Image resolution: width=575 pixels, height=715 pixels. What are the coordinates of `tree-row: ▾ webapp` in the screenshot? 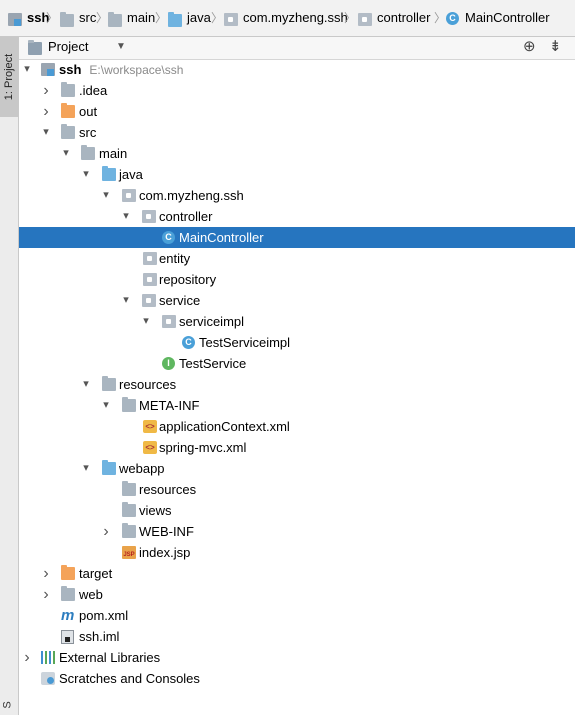 It's located at (297, 468).